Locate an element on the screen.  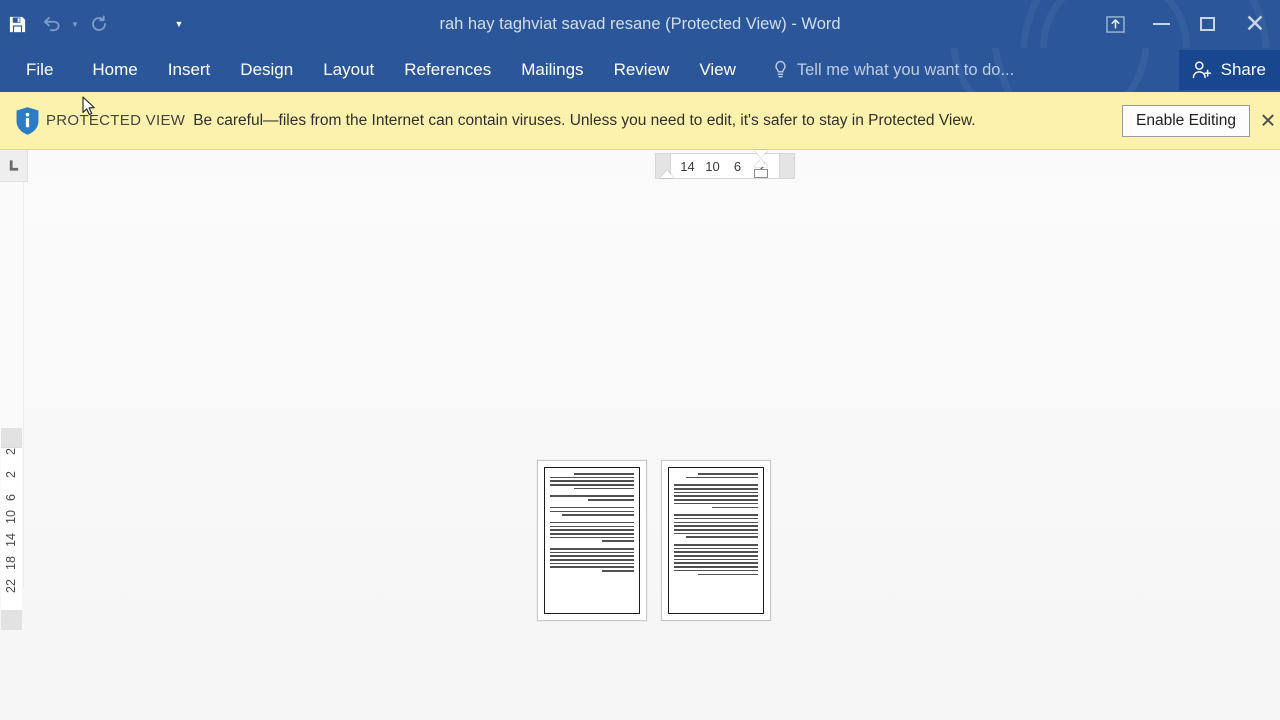
window-controls: ✕ is located at coordinates (1186, 24).